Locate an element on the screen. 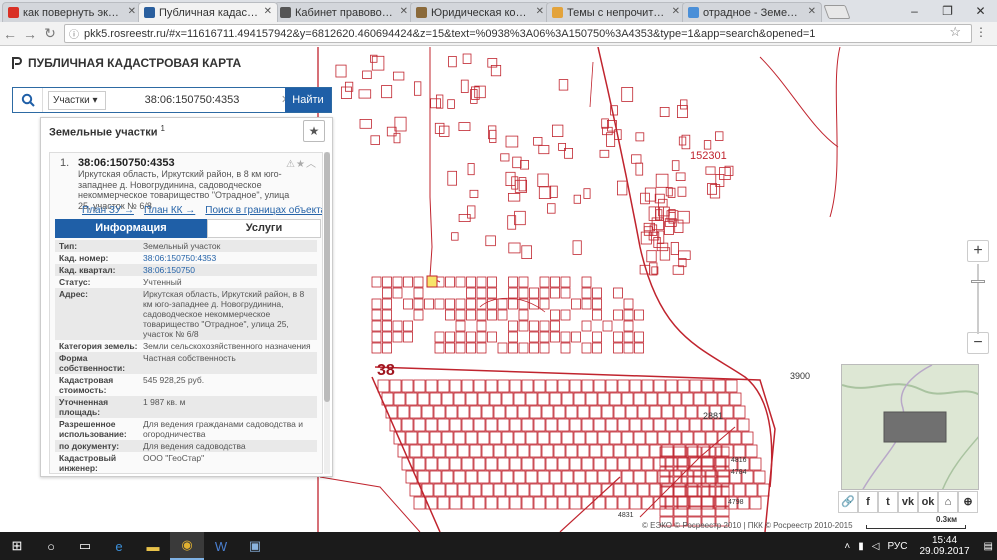 Image resolution: width=997 pixels, height=560 pixels. network-icon: ▮ is located at coordinates (861, 546).